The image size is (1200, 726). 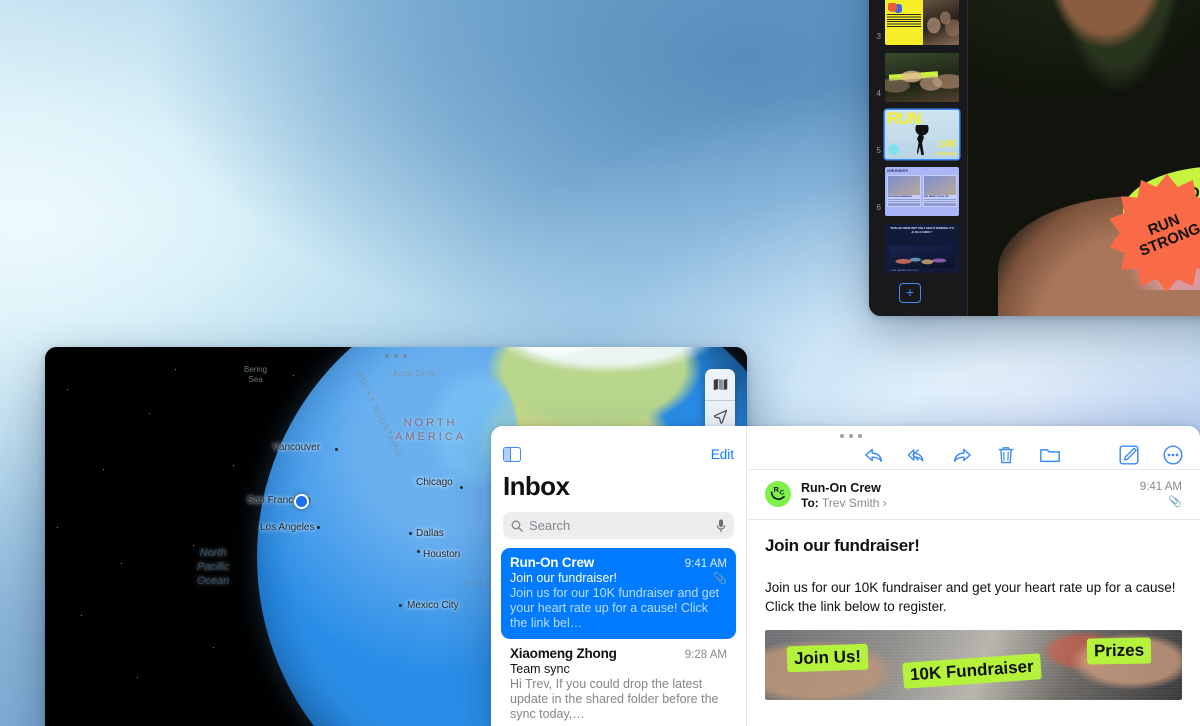 What do you see at coordinates (895, 8) in the screenshot?
I see `decorative-blob` at bounding box center [895, 8].